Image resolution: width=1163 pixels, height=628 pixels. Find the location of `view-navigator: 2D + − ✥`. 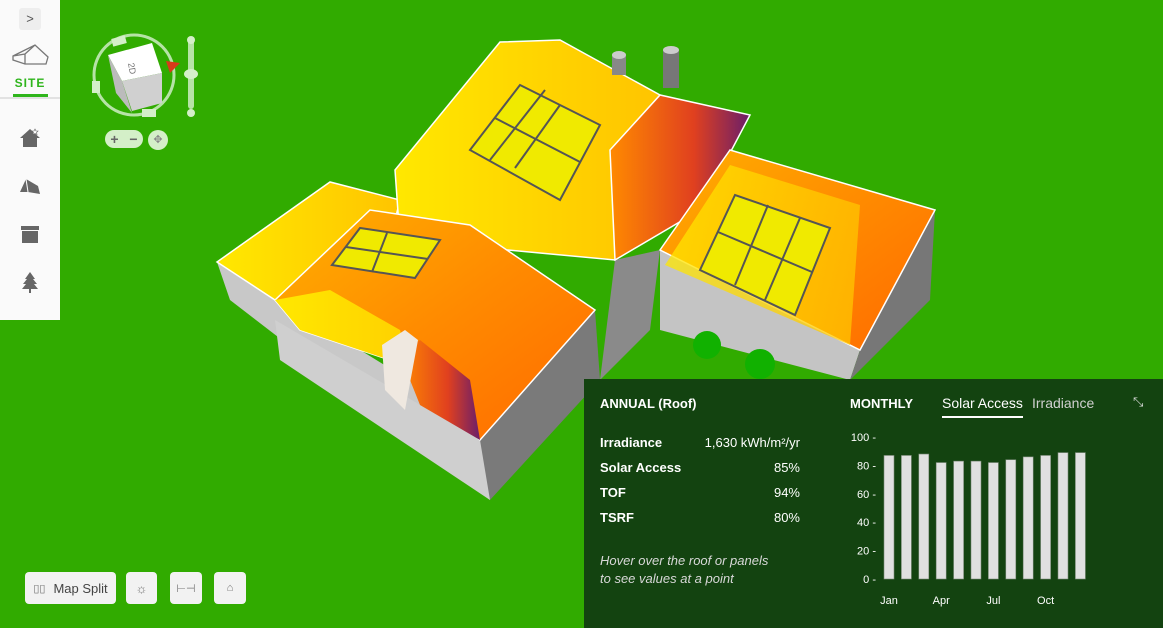

view-navigator: 2D + − ✥ is located at coordinates (152, 95).